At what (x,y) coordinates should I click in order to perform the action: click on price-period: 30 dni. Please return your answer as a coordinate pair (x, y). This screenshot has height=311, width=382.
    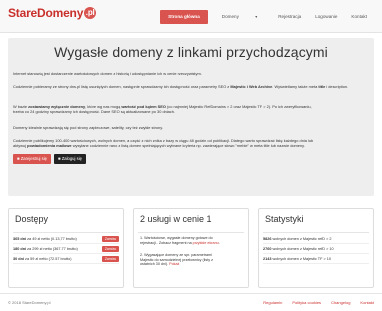
    Looking at the image, I should click on (18, 258).